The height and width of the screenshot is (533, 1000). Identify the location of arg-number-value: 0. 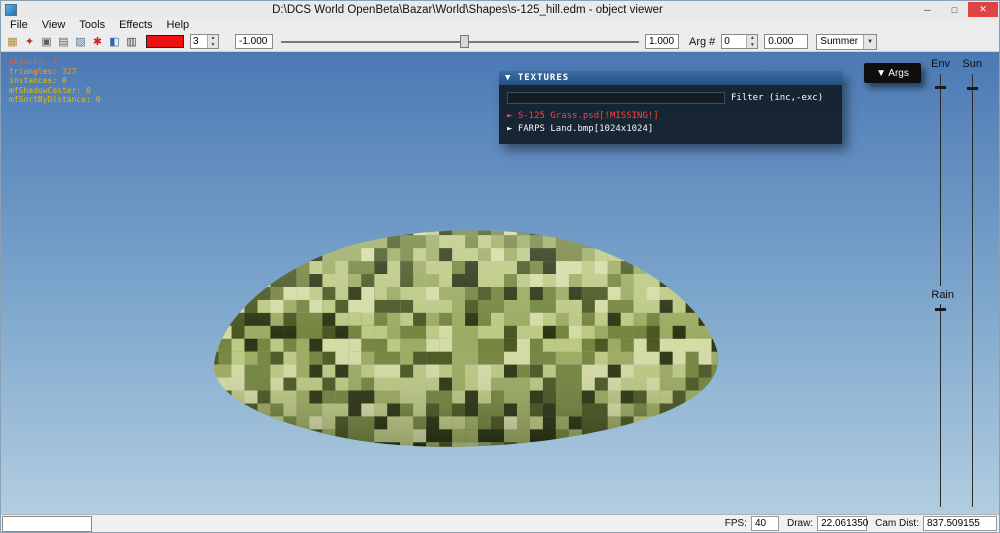
(734, 41).